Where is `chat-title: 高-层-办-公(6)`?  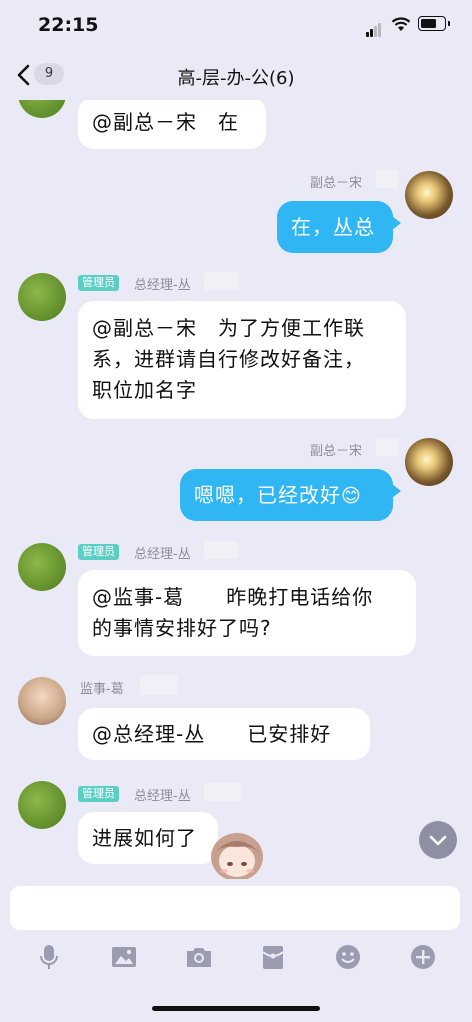 chat-title: 高-层-办-公(6) is located at coordinates (236, 77).